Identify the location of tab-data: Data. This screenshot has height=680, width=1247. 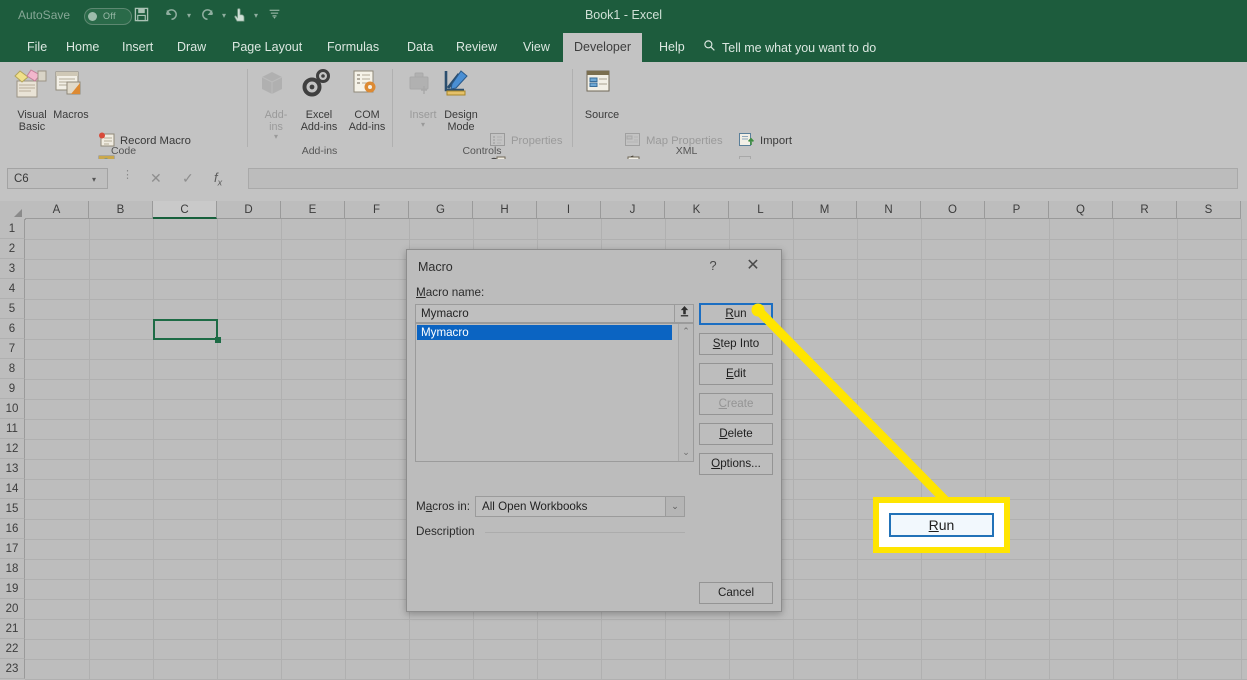
(420, 47).